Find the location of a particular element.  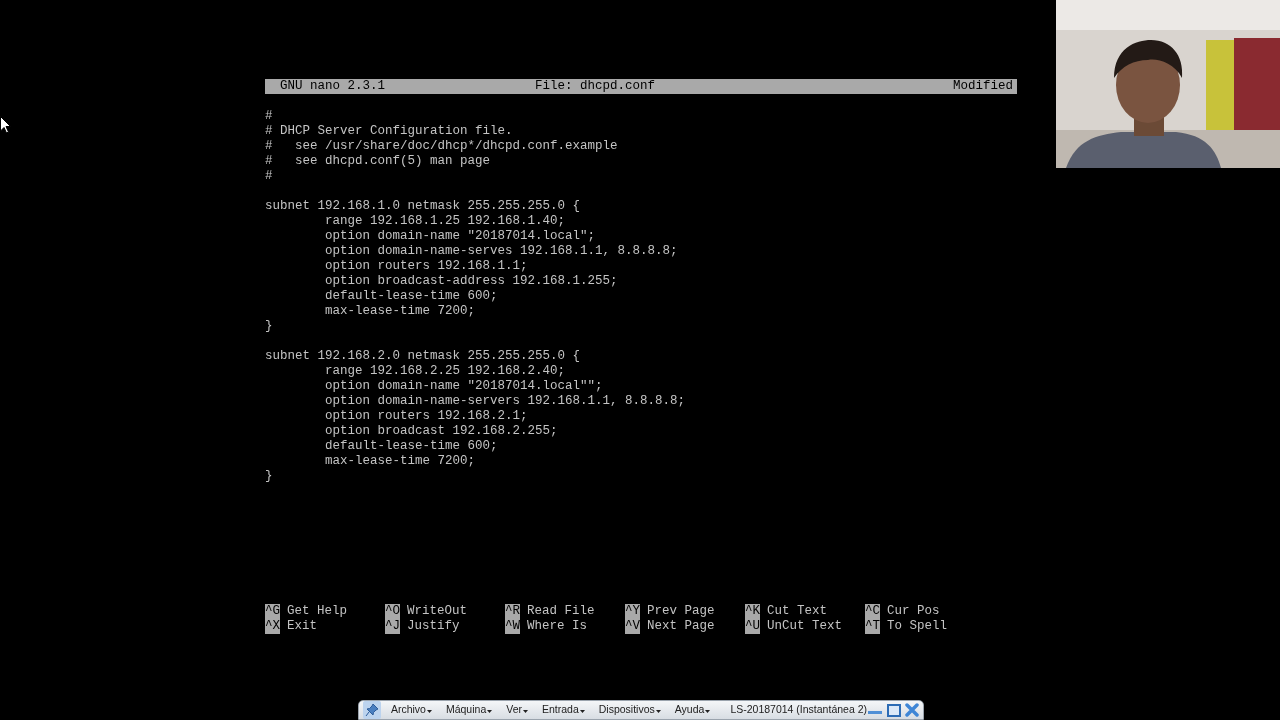

code-line: range 192.168.2.25 192.168.2.40; is located at coordinates (445, 371).